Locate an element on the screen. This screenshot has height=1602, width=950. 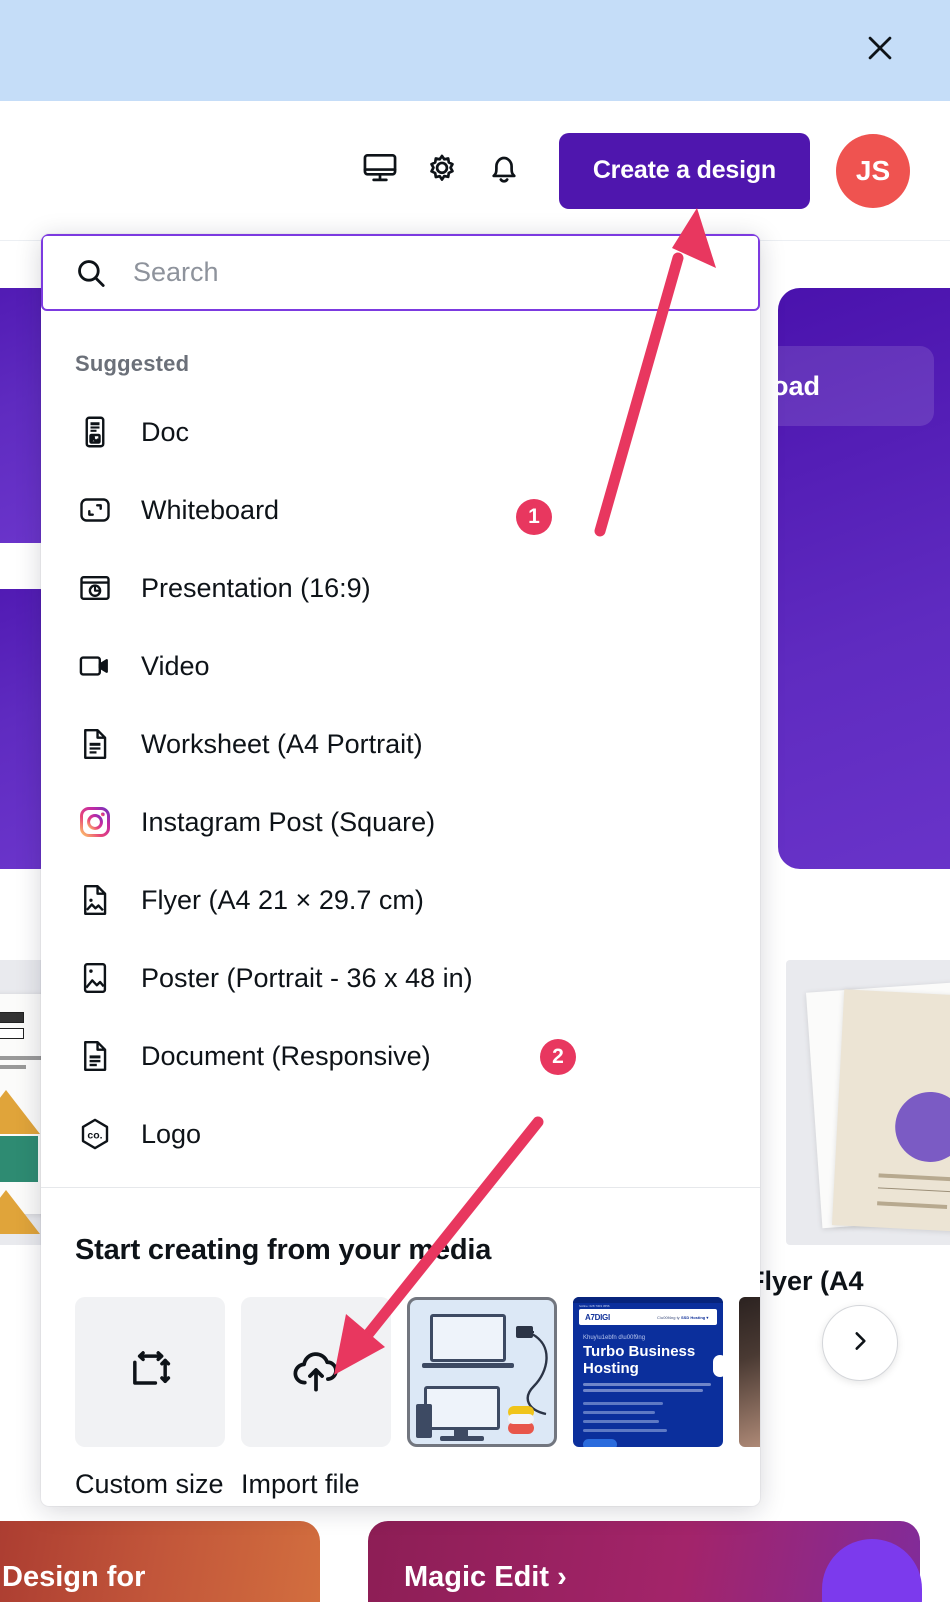
design-type-document: Document (Responsive) is located at coordinates (400, 1056).